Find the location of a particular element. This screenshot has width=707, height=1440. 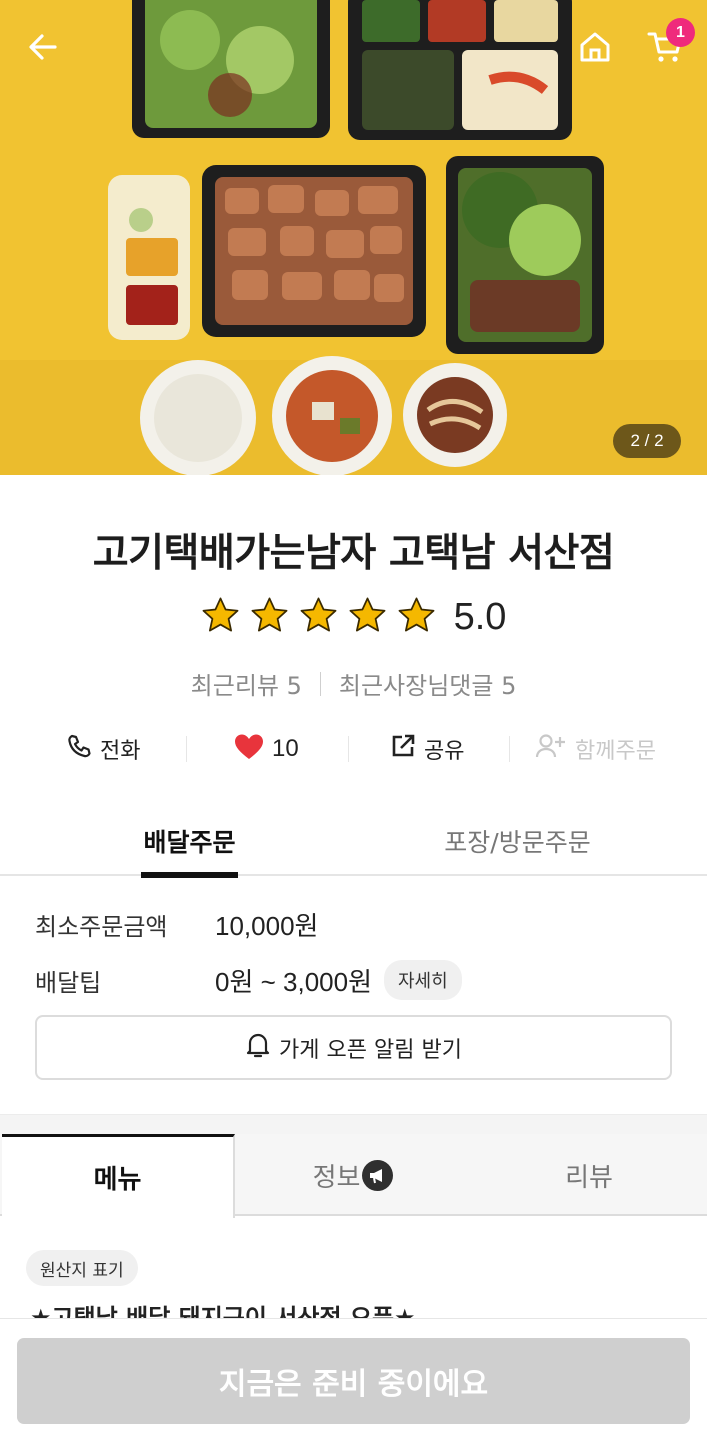

home-icon is located at coordinates (595, 49).